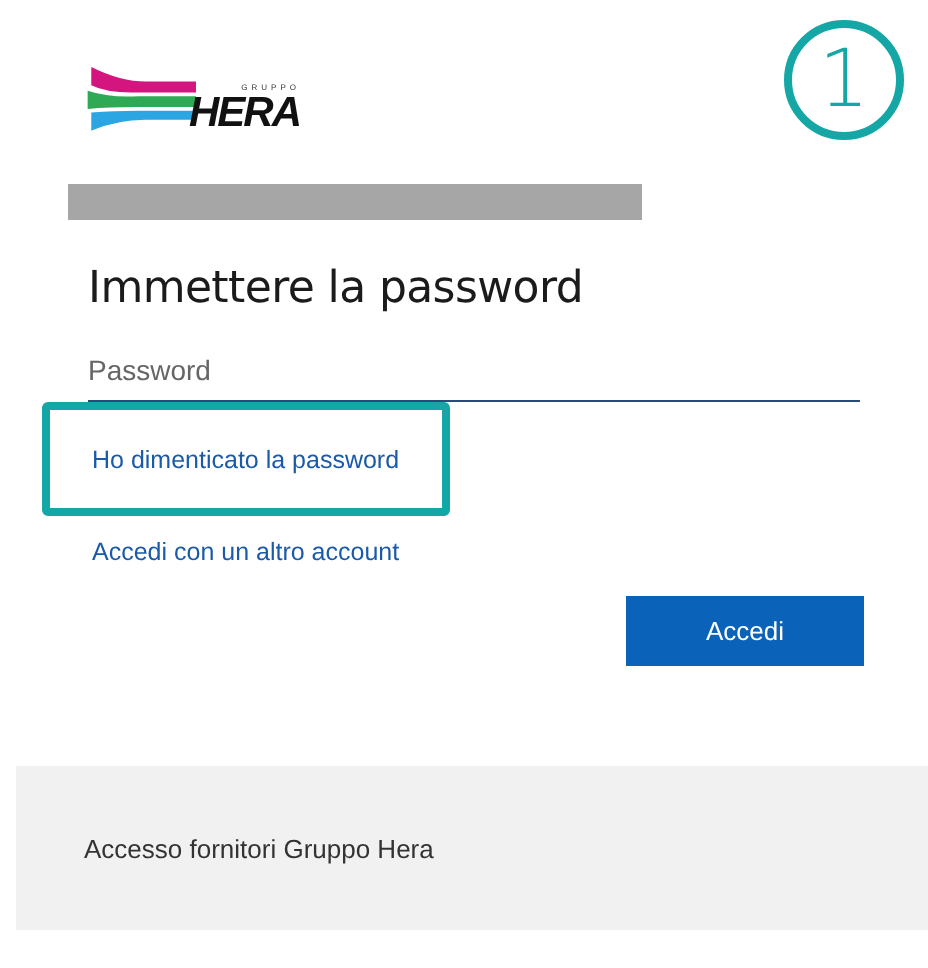  I want to click on other-account-link: Accedi con un altro account, so click(246, 552).